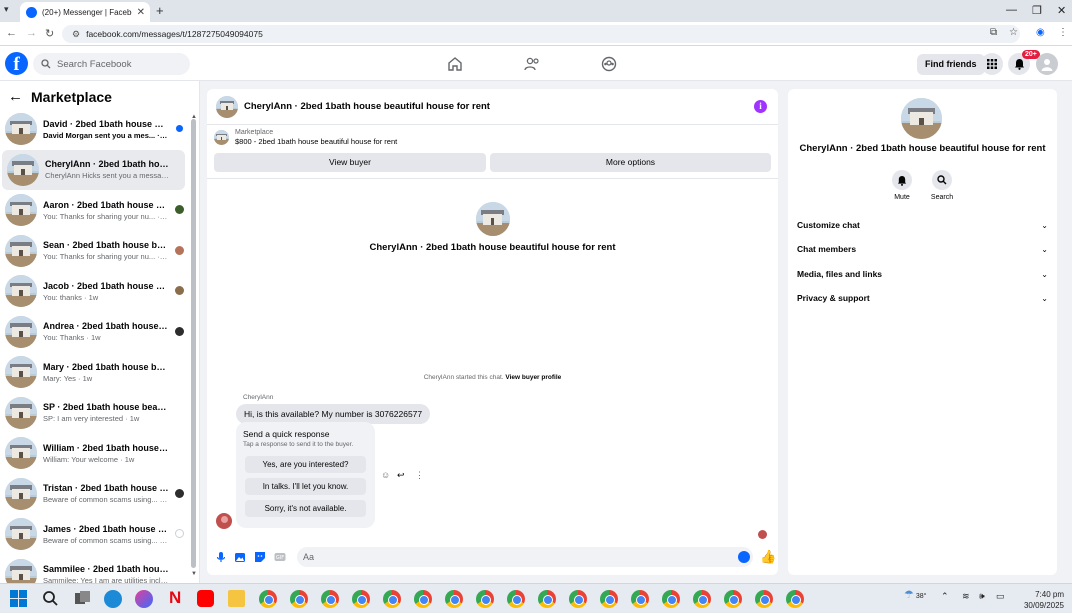 The height and width of the screenshot is (613, 1072). What do you see at coordinates (922, 249) in the screenshot?
I see `chat-members-section: Chat members ⌄` at bounding box center [922, 249].